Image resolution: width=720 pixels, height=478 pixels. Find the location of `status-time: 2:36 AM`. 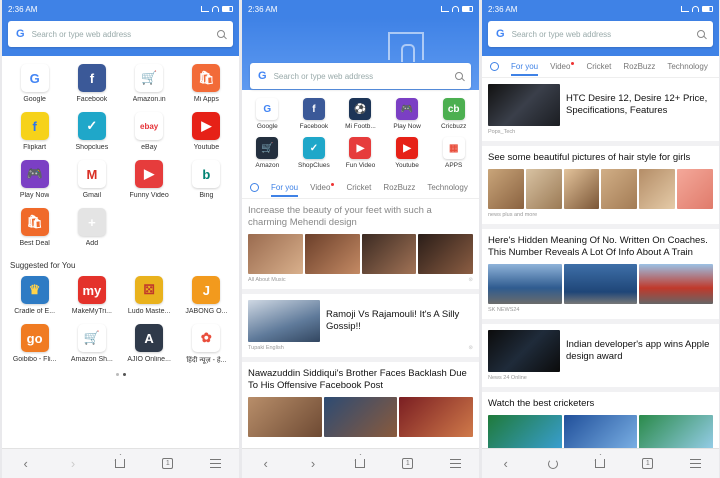

status-time: 2:36 AM is located at coordinates (503, 9).